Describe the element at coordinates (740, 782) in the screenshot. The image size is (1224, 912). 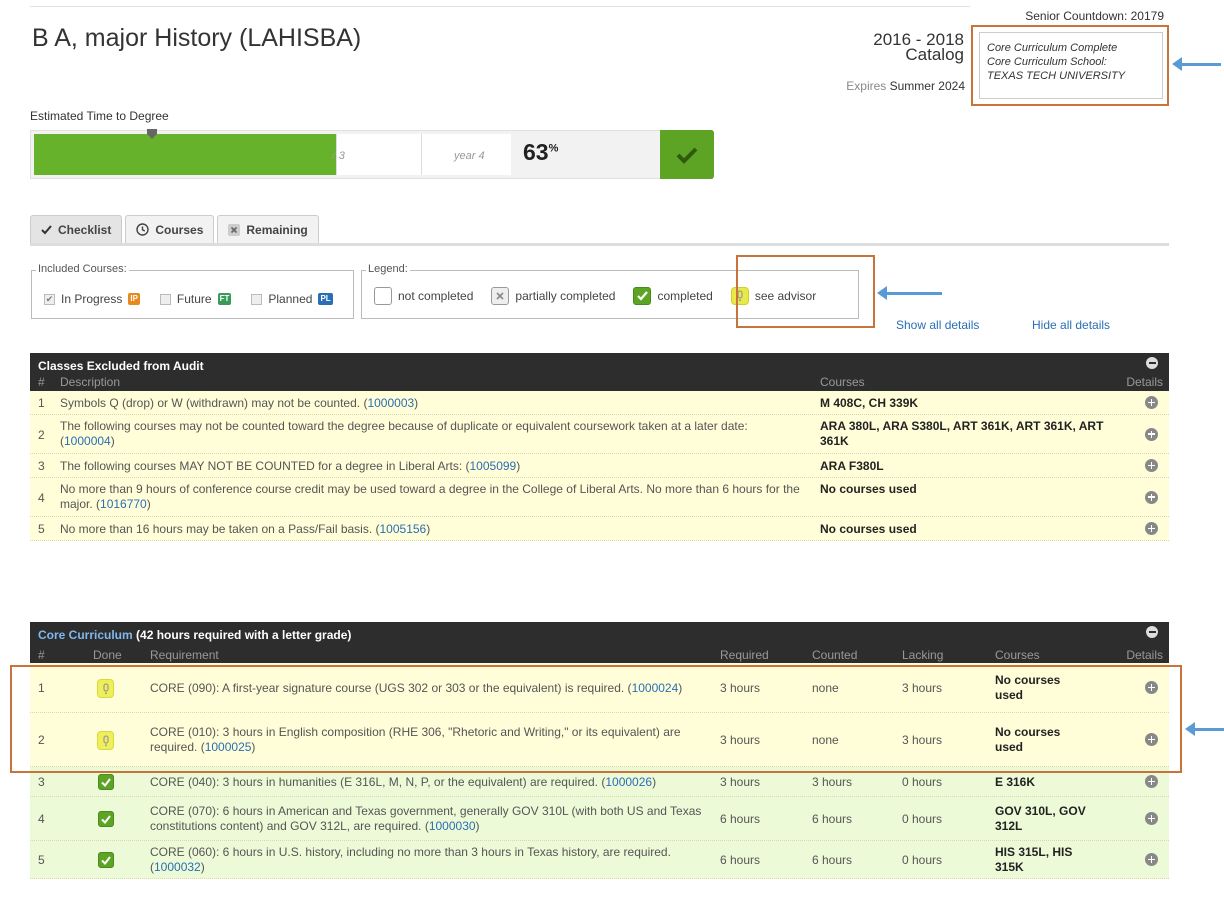
I see `row-required: 3 hours` at that location.